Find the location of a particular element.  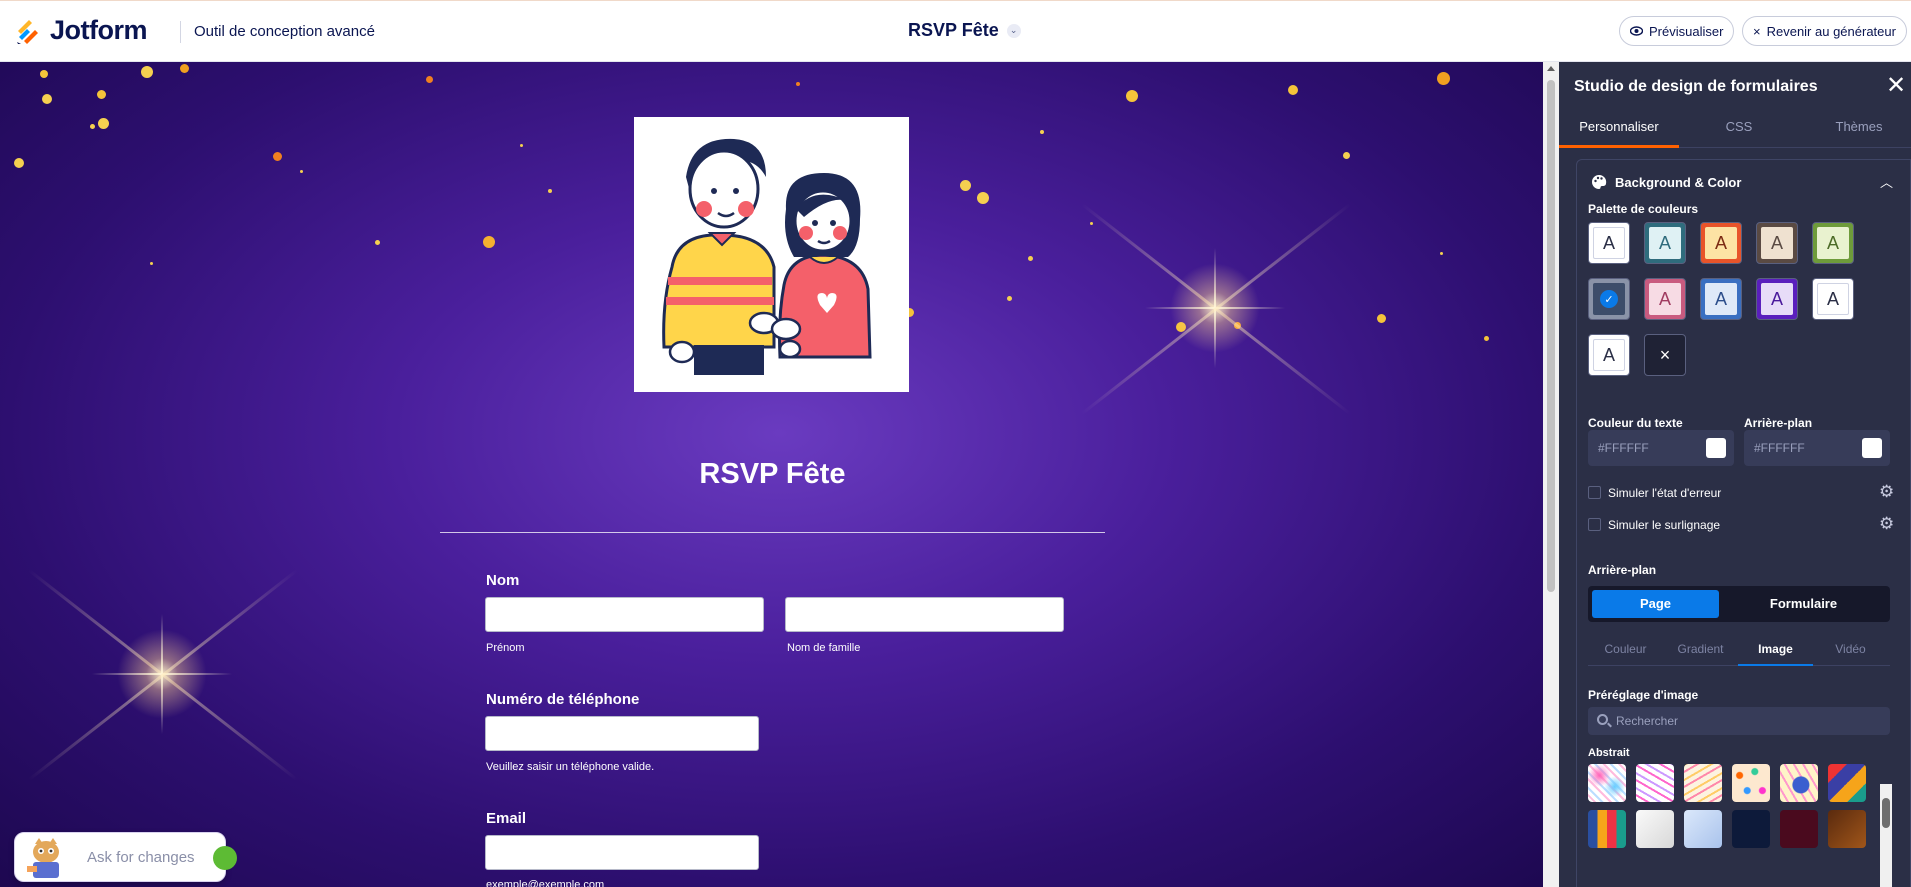

seg-formulaire: Formulaire is located at coordinates (1803, 604).